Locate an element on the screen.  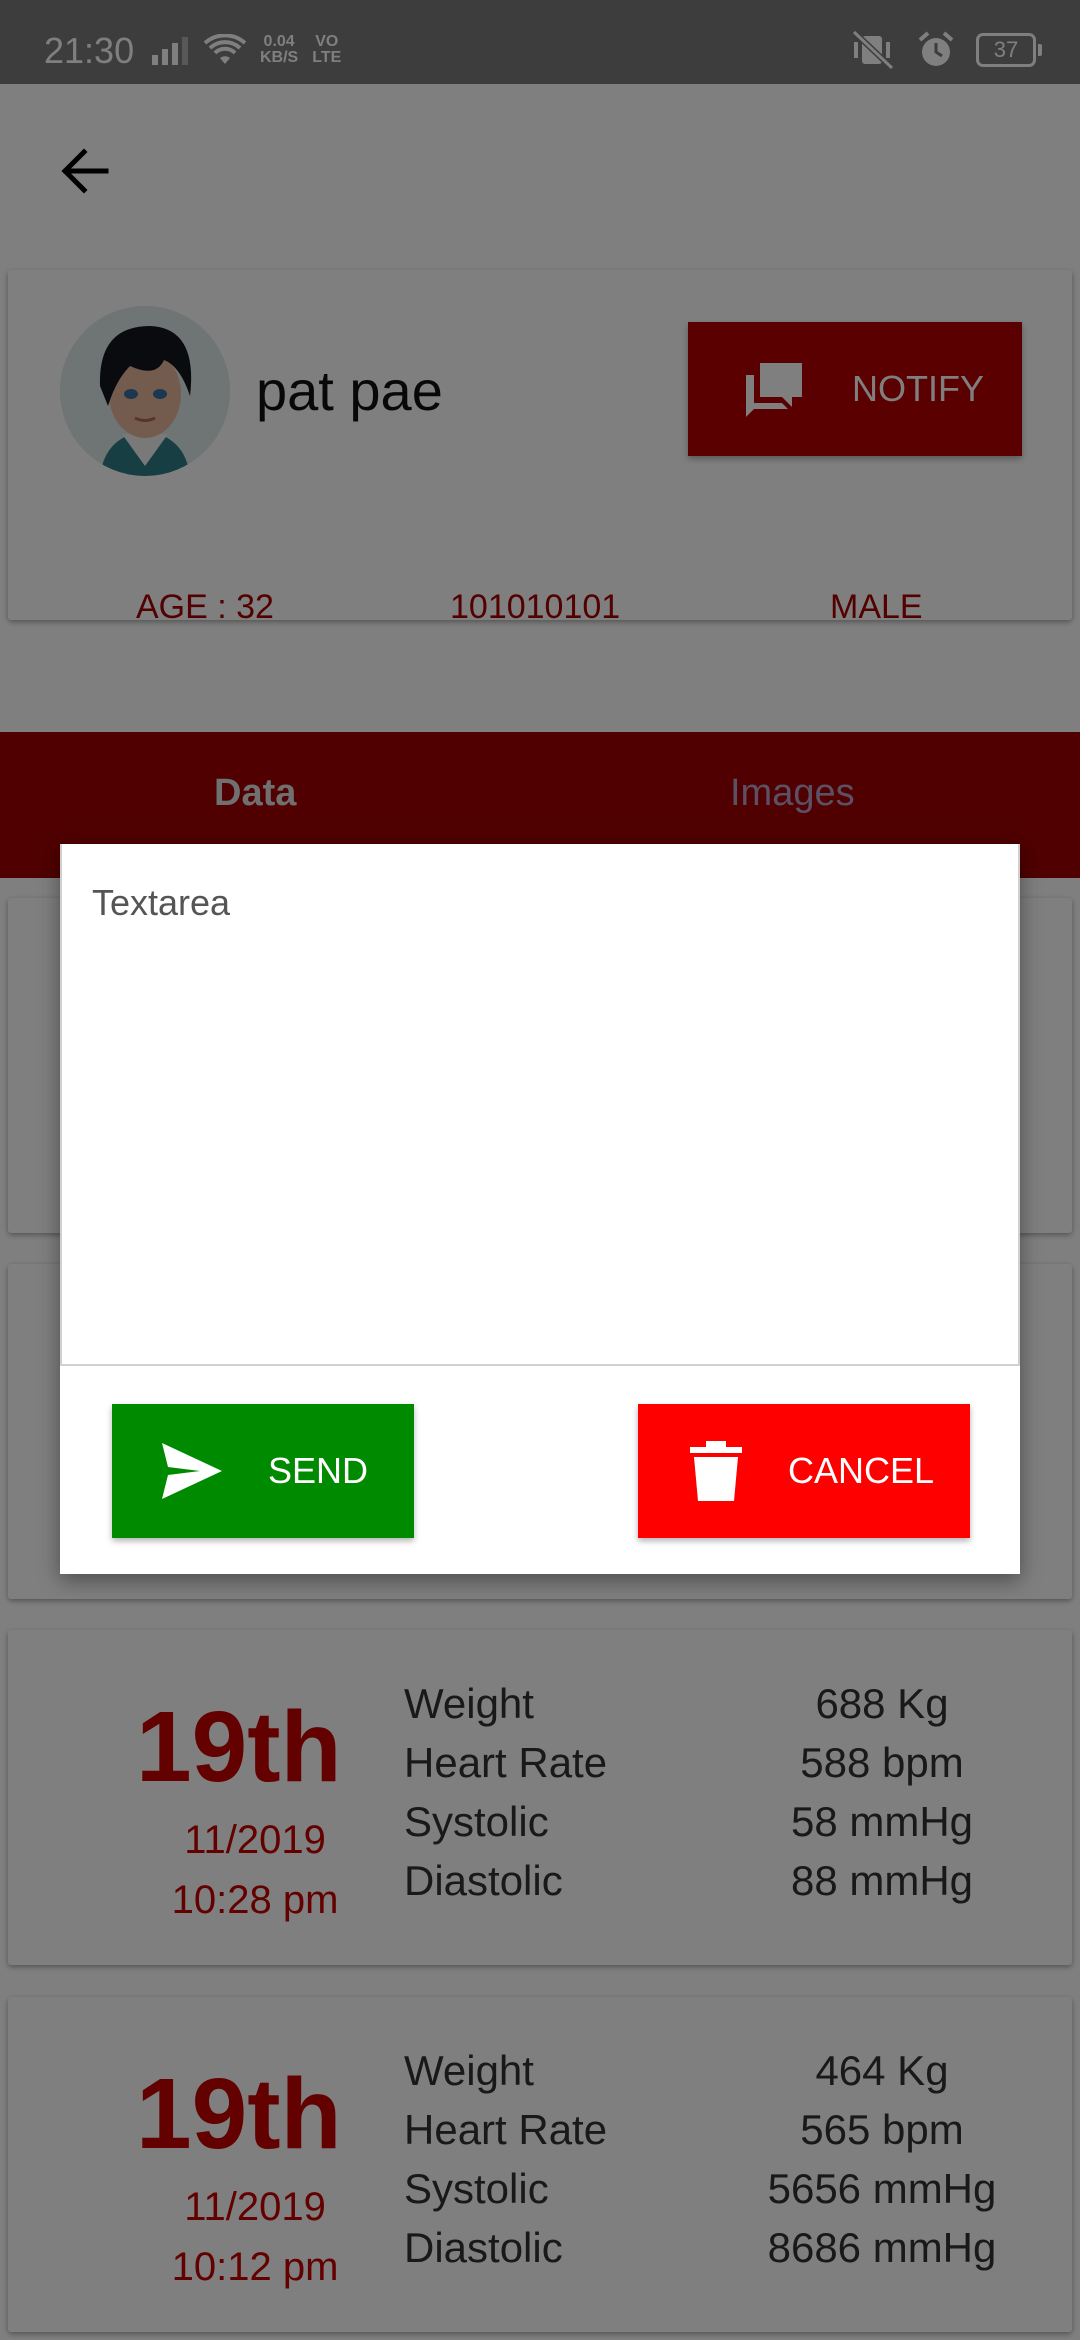
trash-icon is located at coordinates (716, 1471).